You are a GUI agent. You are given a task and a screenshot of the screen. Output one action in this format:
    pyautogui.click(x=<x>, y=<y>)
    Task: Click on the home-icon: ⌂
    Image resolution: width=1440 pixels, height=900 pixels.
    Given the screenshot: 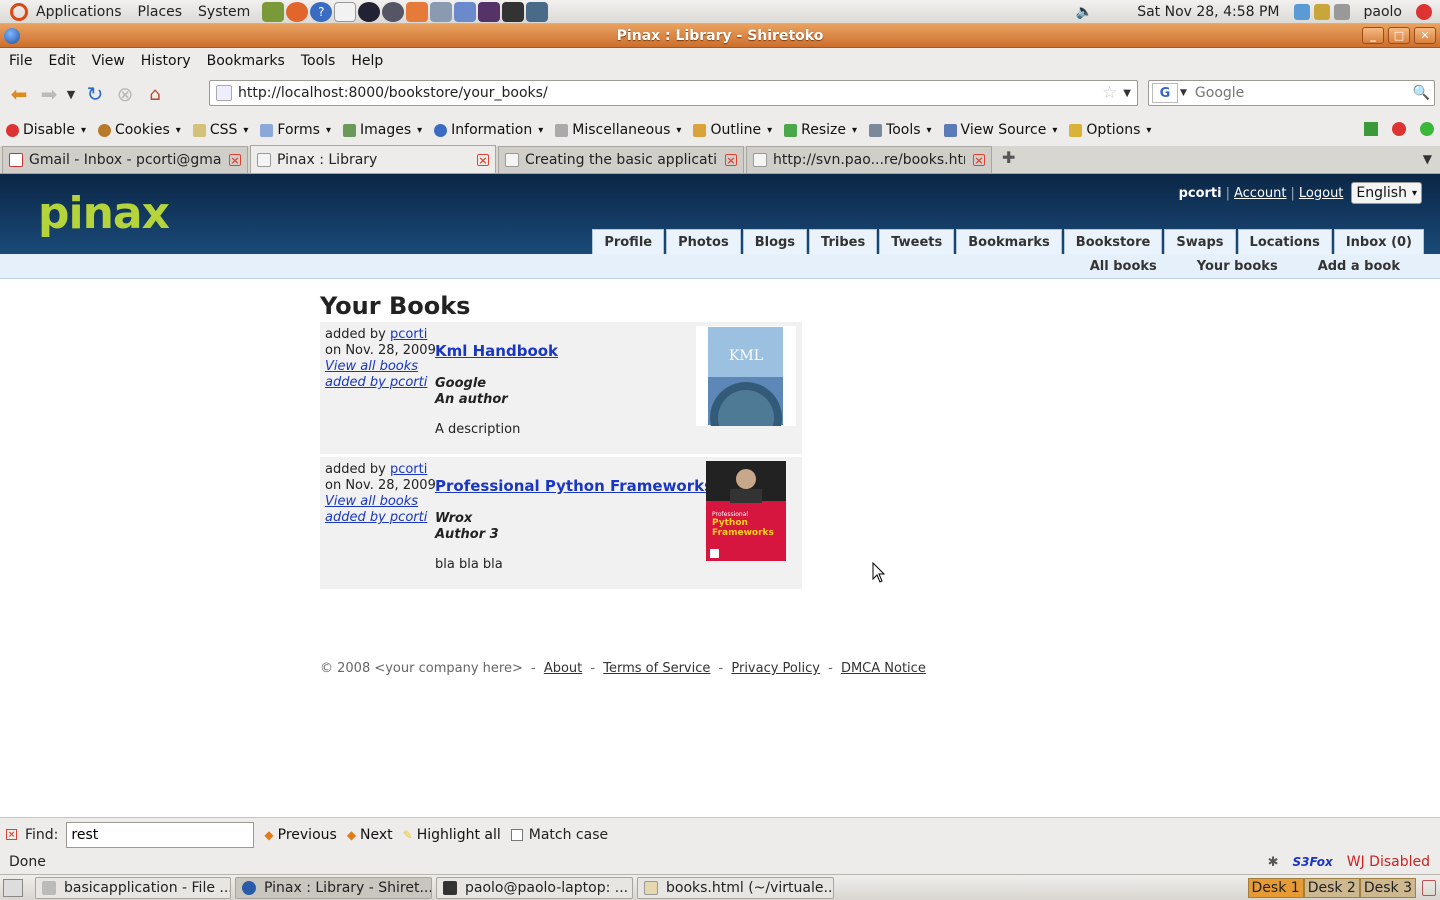 What is the action you would take?
    pyautogui.click(x=155, y=94)
    